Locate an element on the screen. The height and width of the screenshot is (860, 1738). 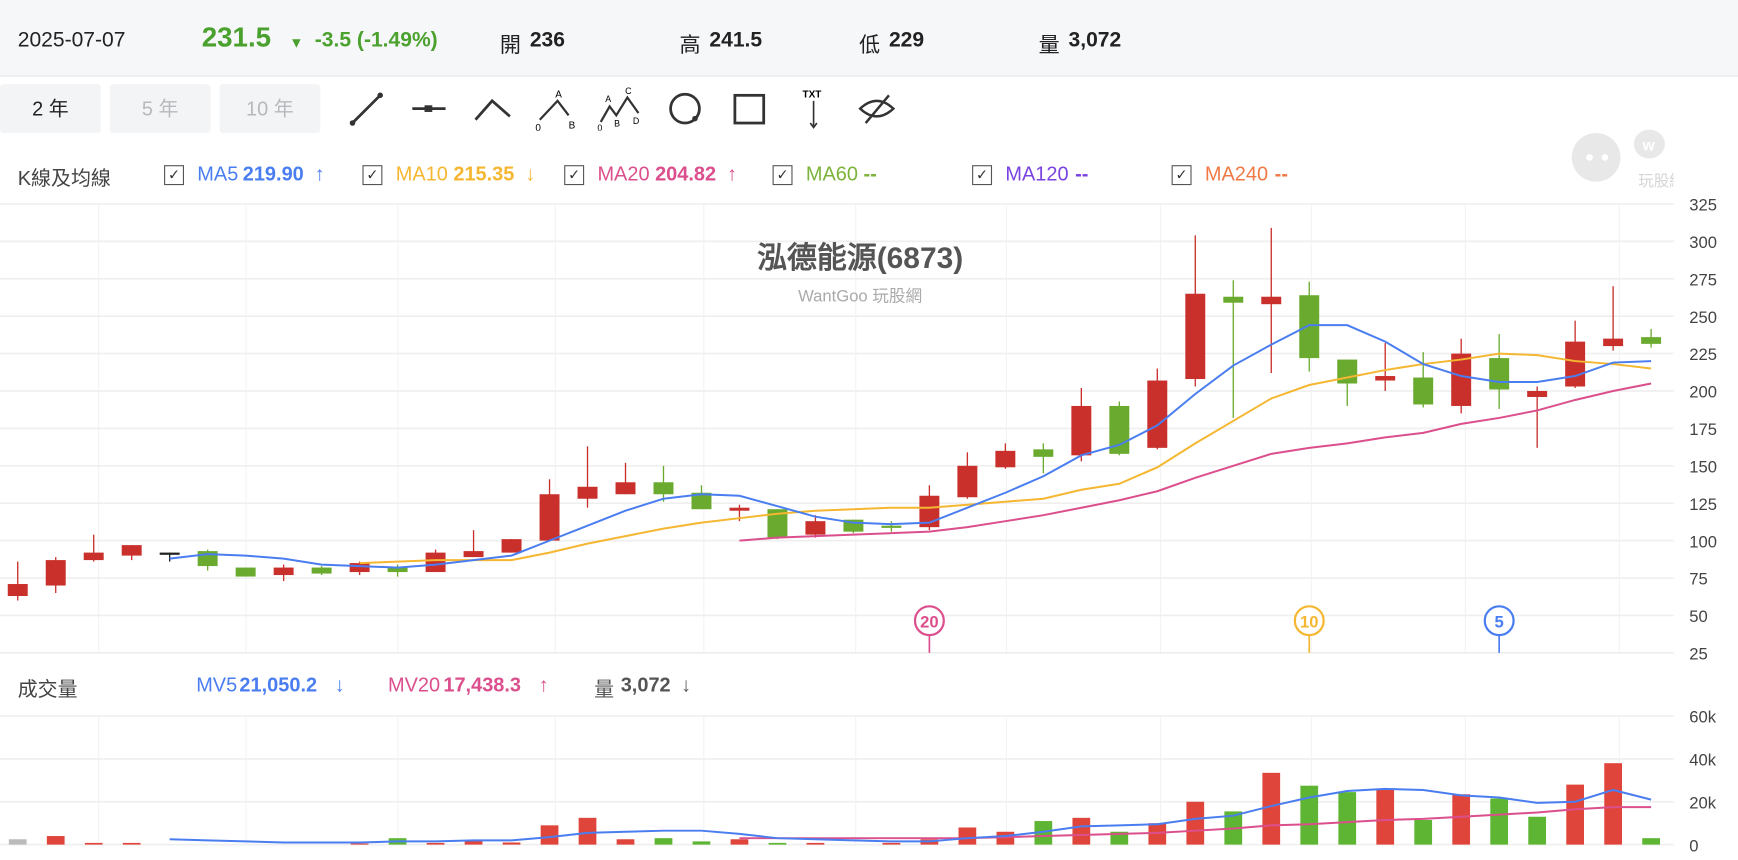
price-axis-tick: 125 is located at coordinates (1703, 504).